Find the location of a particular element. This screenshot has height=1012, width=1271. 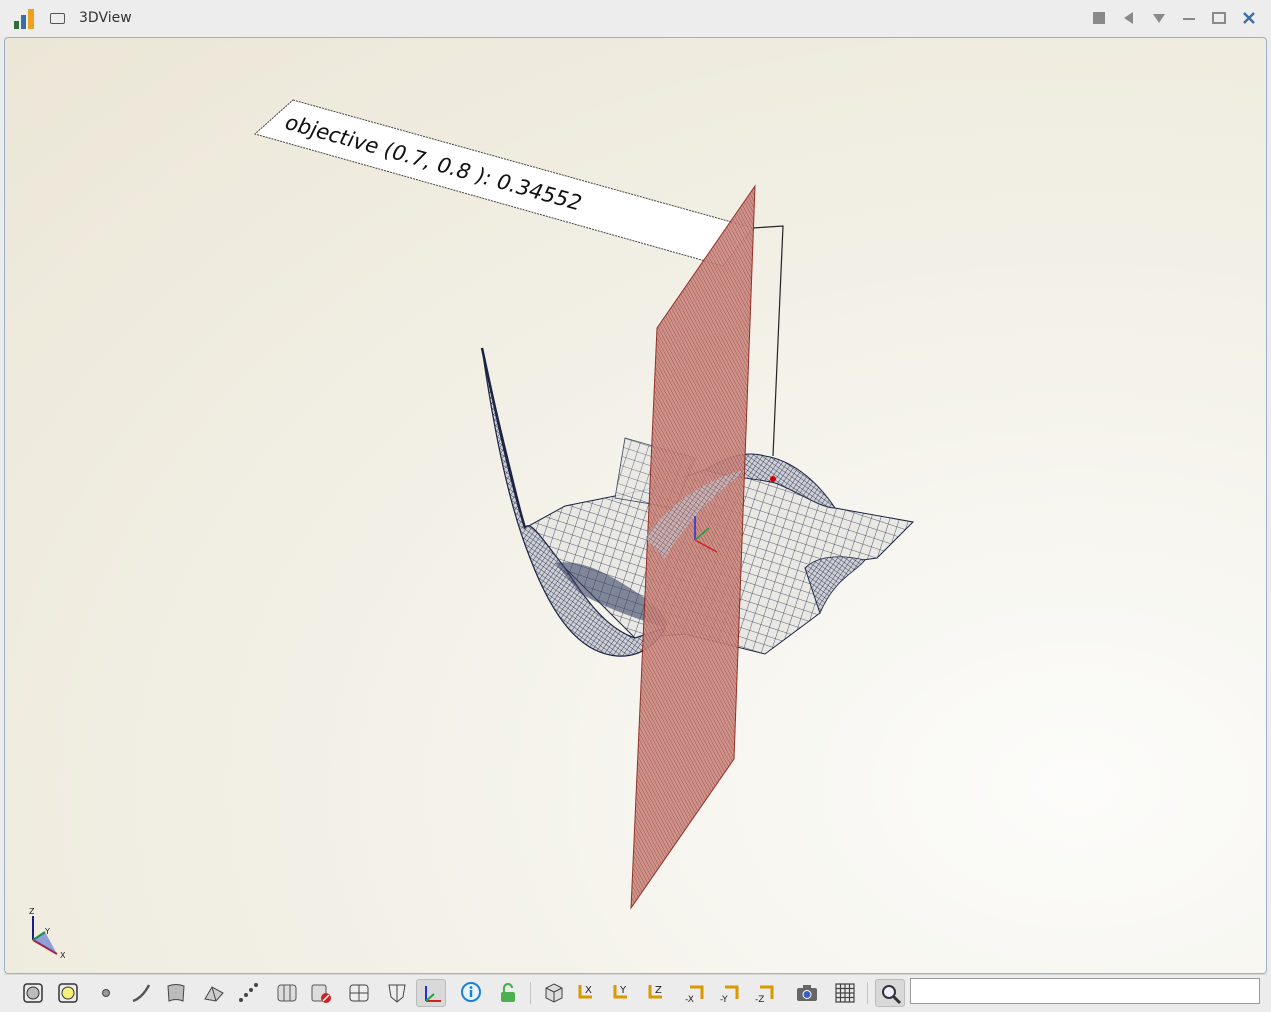

surface-button is located at coordinates (176, 993).